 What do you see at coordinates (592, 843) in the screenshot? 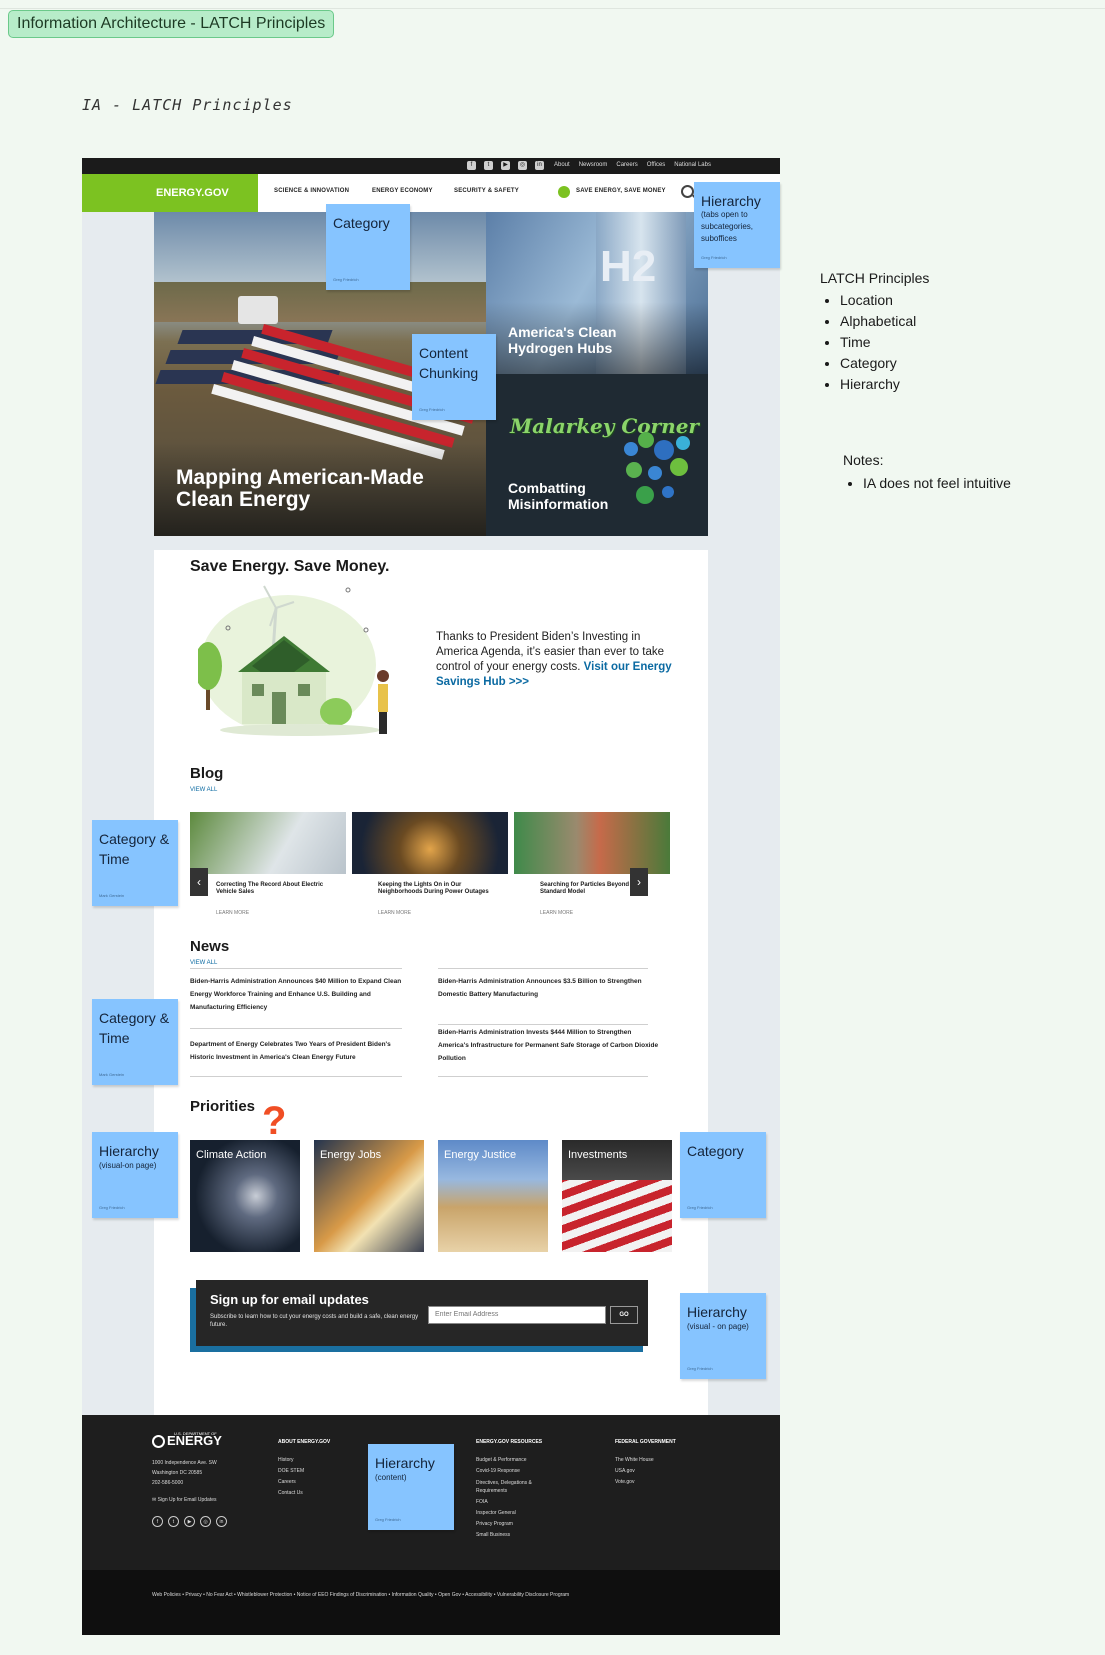
I see `blog-card-image` at bounding box center [592, 843].